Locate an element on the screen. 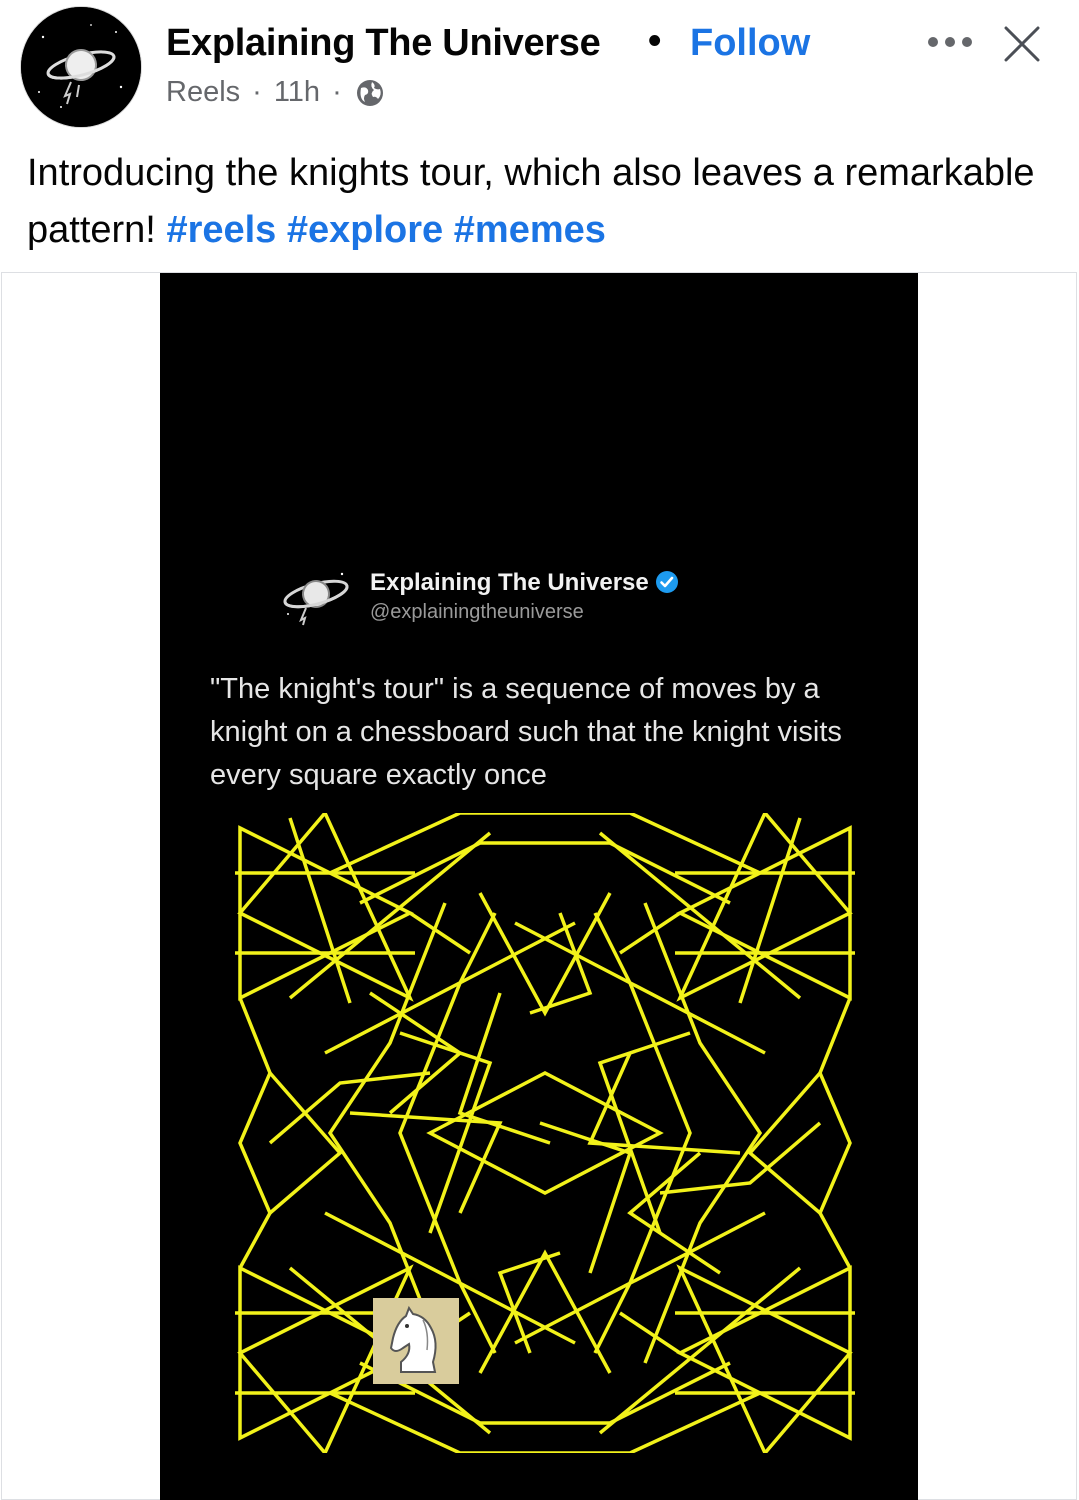 The width and height of the screenshot is (1079, 1500). globe-icon is located at coordinates (370, 93).